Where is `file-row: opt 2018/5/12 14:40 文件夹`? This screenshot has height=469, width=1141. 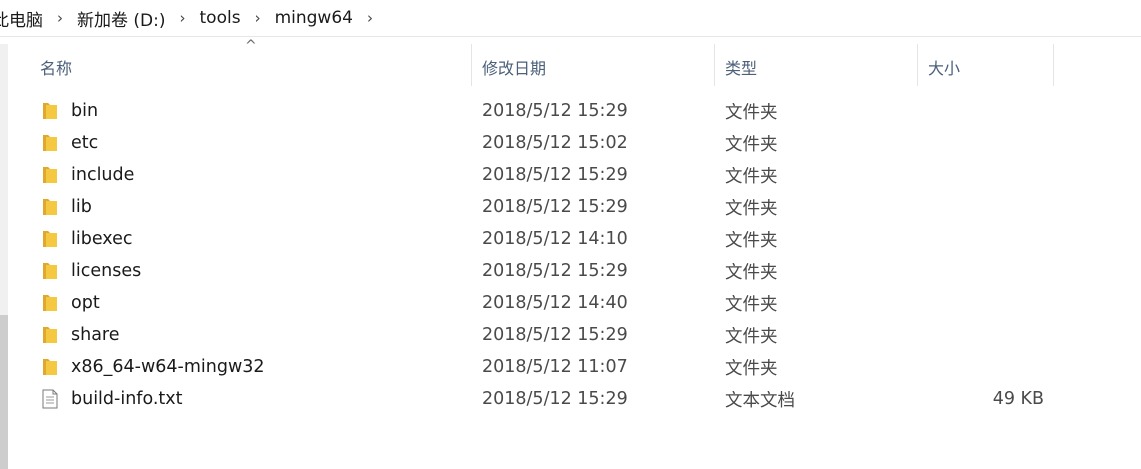
file-row: opt 2018/5/12 14:40 文件夹 is located at coordinates (570, 303).